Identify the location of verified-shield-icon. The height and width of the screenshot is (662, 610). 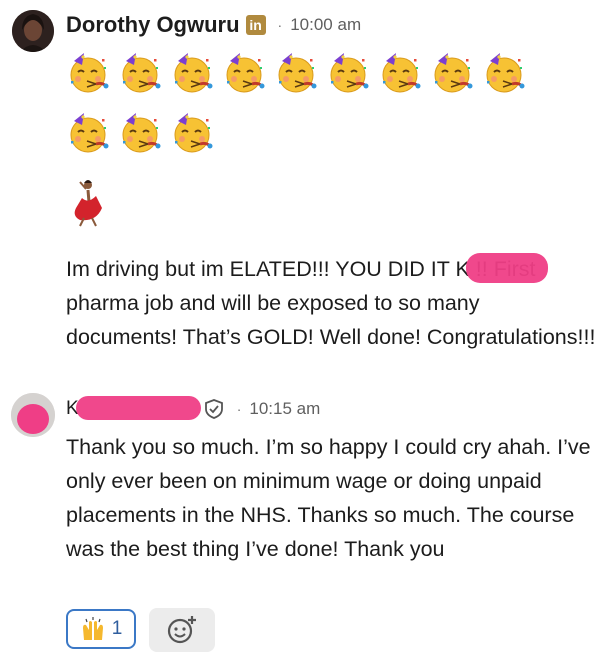
(213, 409).